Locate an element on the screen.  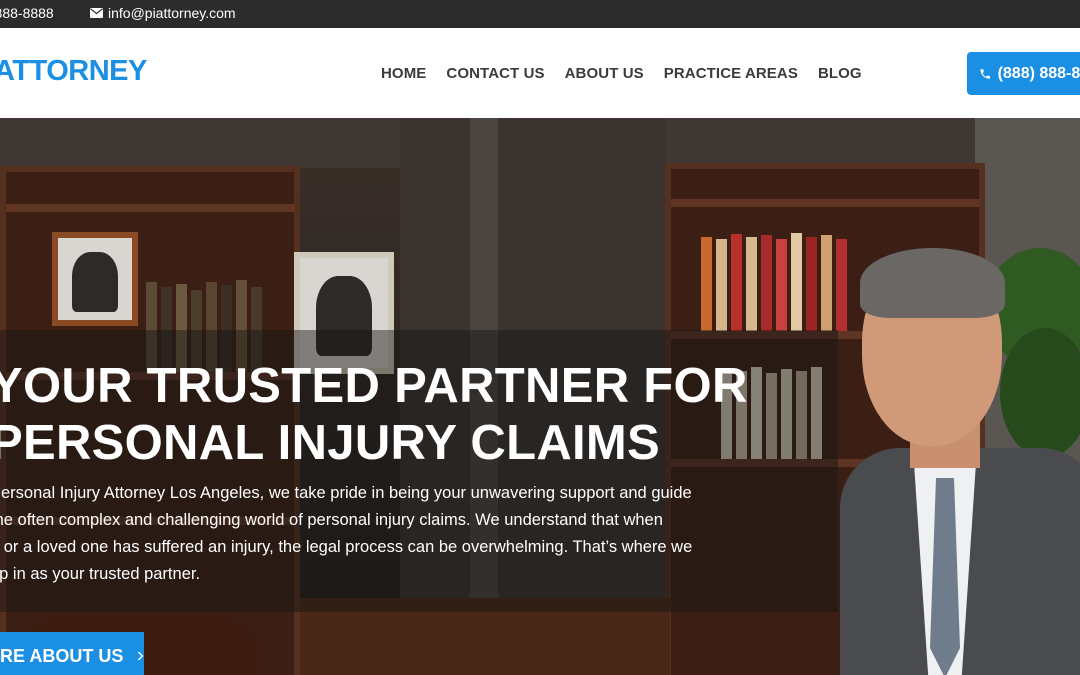
hero-title-line: PERSONAL INJURY CLAIMS is located at coordinates (330, 443).